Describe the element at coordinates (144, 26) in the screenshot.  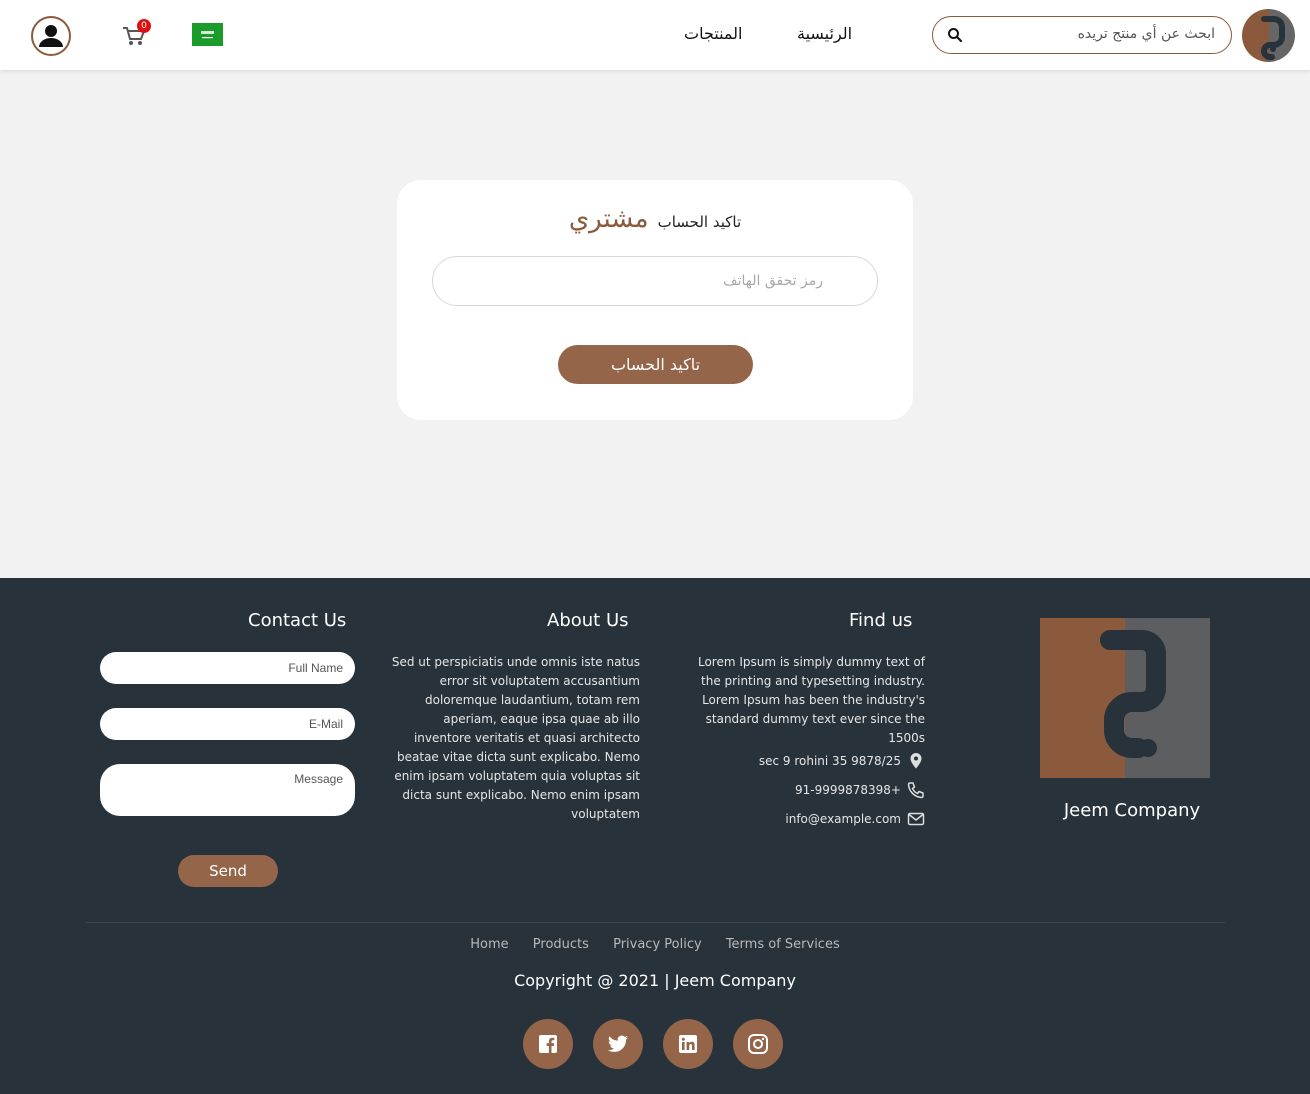
I see `cart-count-badge: 0` at that location.